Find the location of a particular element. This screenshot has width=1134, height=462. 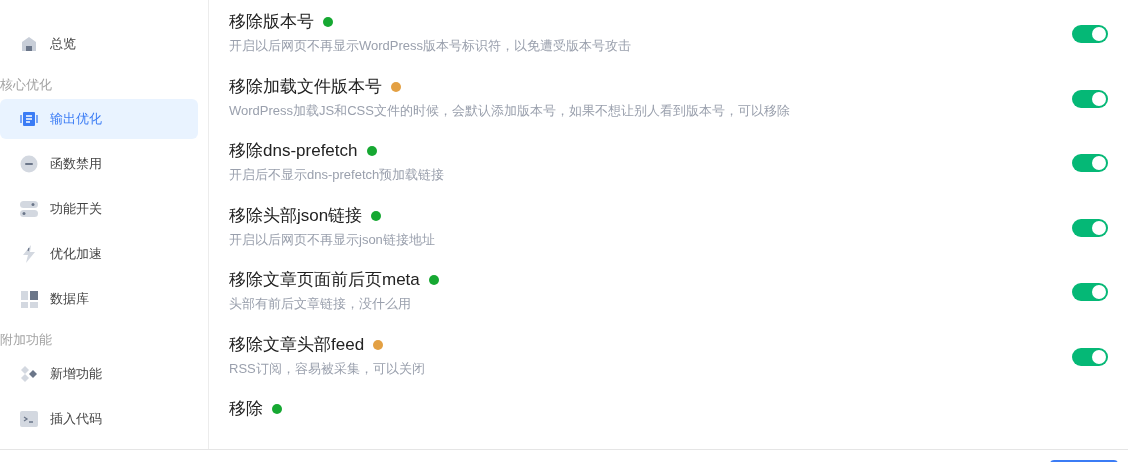

document-icon is located at coordinates (29, 119).